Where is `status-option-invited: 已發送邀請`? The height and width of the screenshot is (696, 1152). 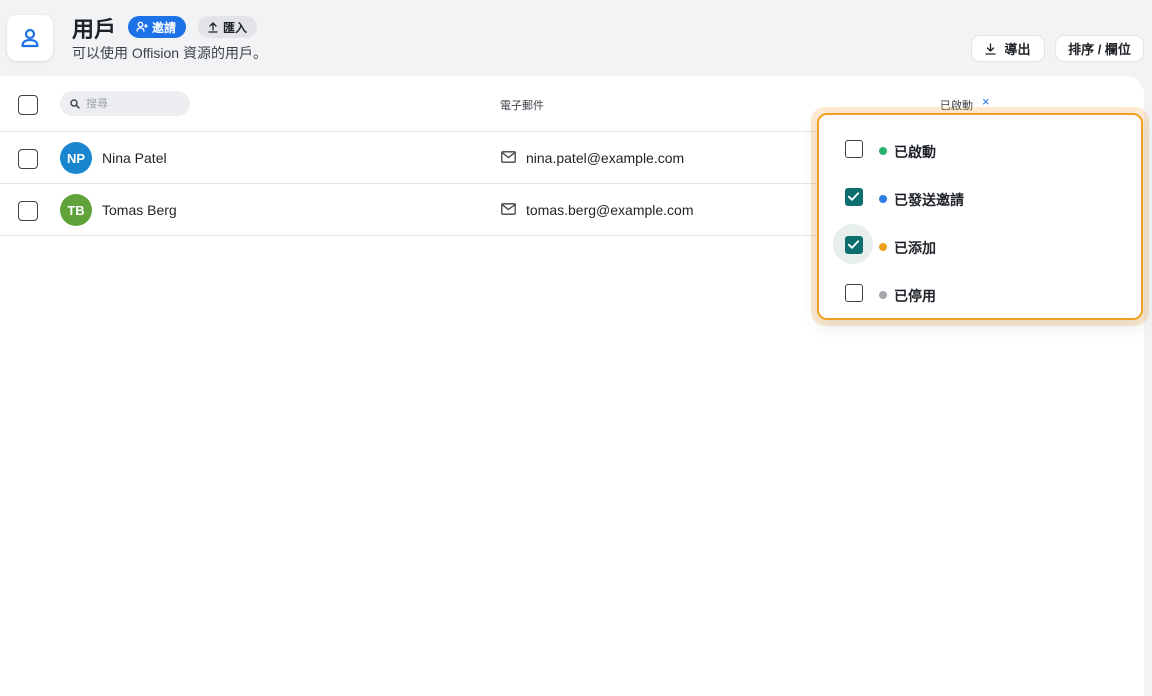 status-option-invited: 已發送邀請 is located at coordinates (980, 194).